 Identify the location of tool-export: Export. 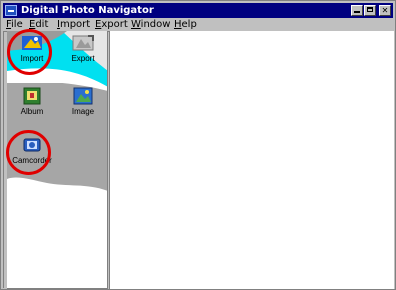
(83, 48).